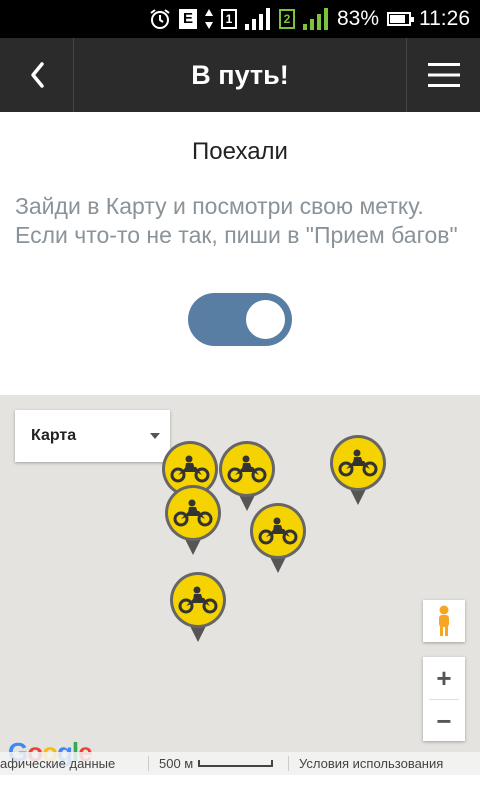 The image size is (480, 800). I want to click on chevron-left-icon, so click(37, 75).